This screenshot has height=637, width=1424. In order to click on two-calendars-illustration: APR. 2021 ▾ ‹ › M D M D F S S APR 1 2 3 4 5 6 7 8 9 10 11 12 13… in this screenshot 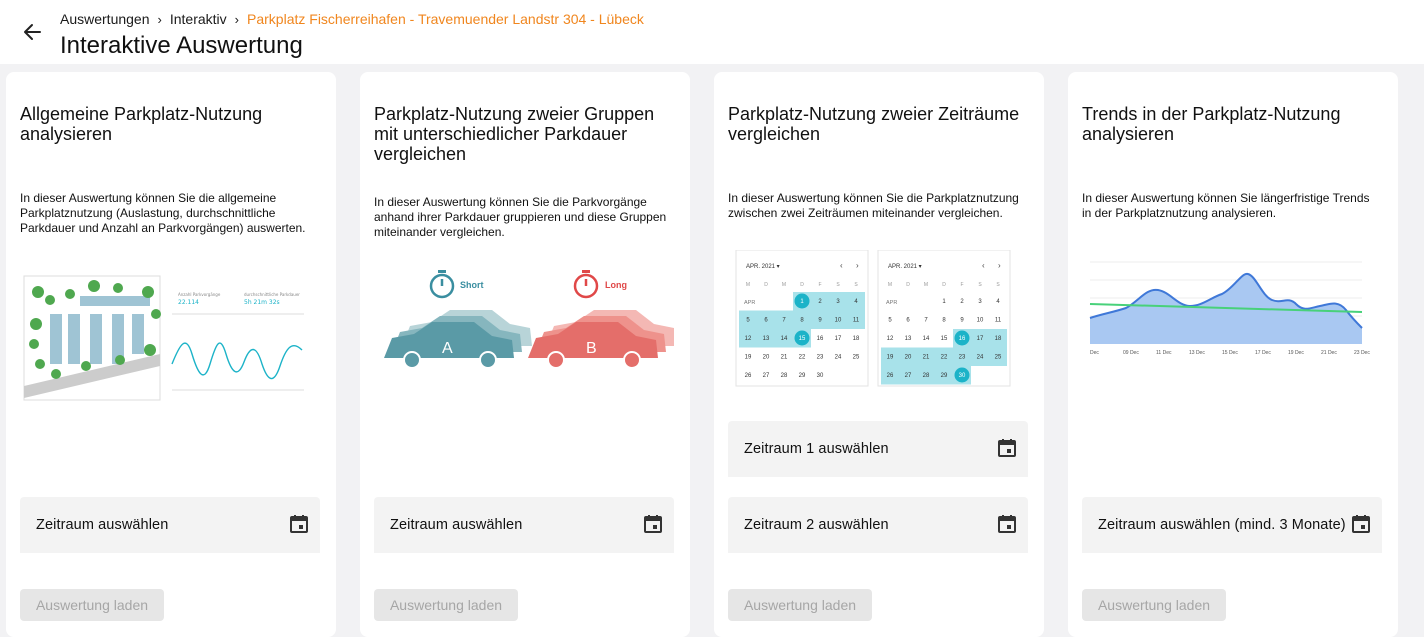, I will do `click(878, 319)`.